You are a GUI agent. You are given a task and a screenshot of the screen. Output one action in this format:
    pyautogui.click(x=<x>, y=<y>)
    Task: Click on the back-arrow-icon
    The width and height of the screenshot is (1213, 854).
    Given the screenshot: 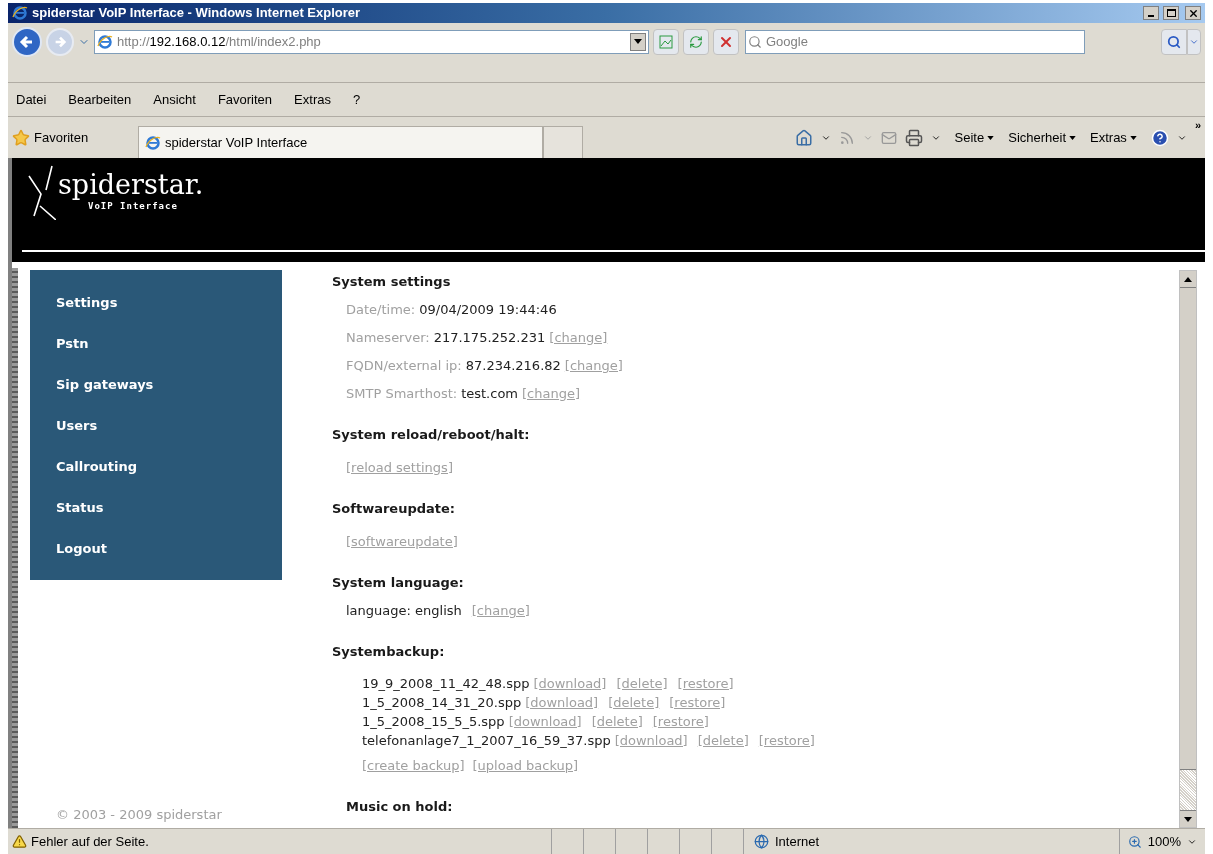 What is the action you would take?
    pyautogui.click(x=27, y=41)
    